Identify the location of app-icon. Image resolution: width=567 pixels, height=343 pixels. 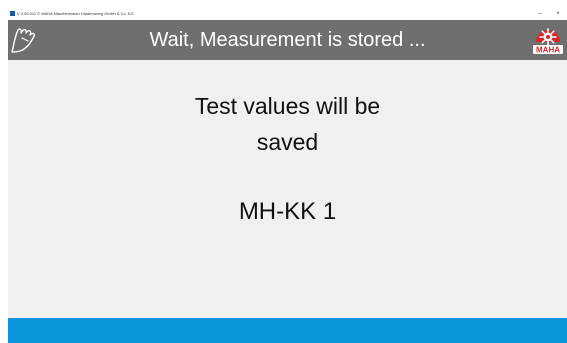
(12, 13).